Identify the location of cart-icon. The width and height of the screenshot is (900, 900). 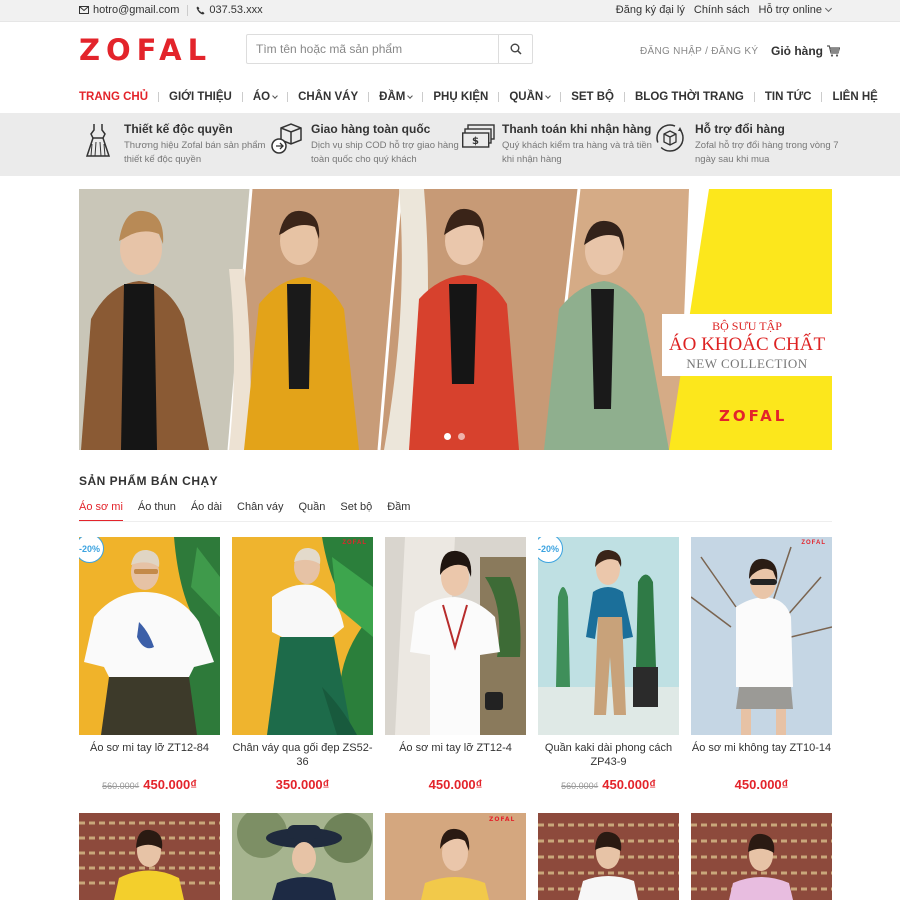
(833, 51).